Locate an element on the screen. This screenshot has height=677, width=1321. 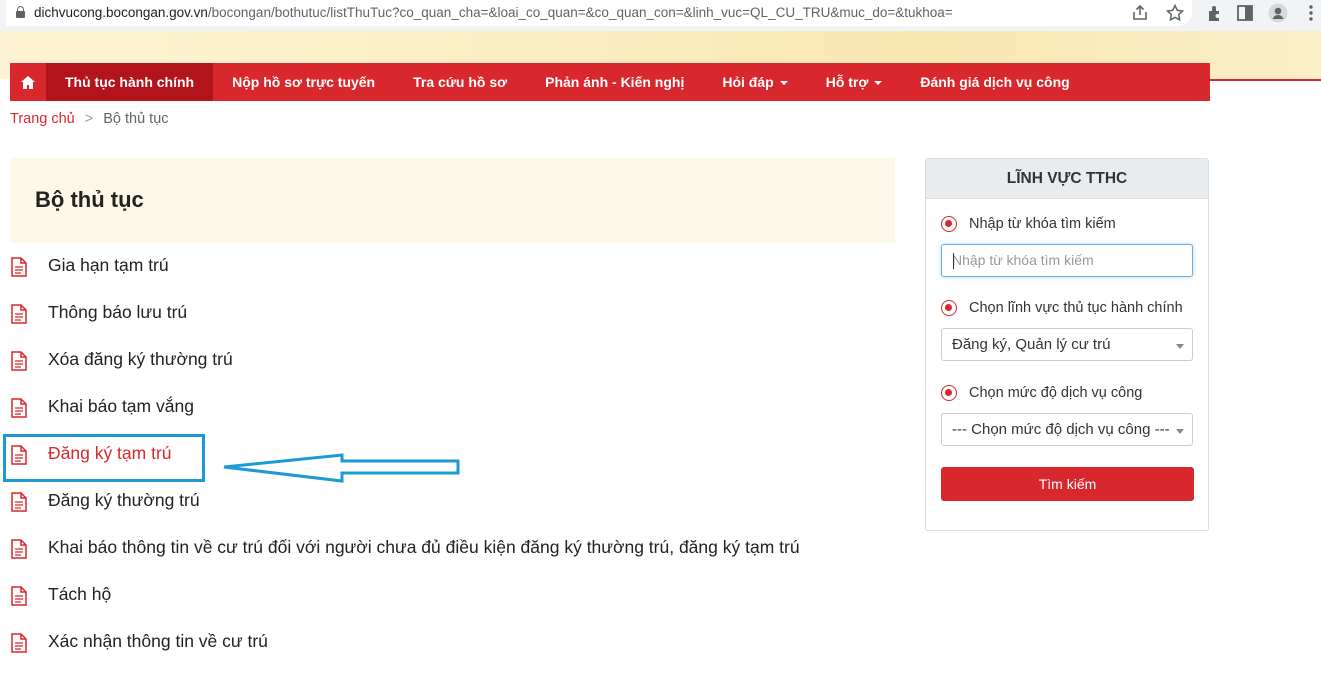
keyword-option: Nhập từ khóa tìm kiếm is located at coordinates (1028, 224).